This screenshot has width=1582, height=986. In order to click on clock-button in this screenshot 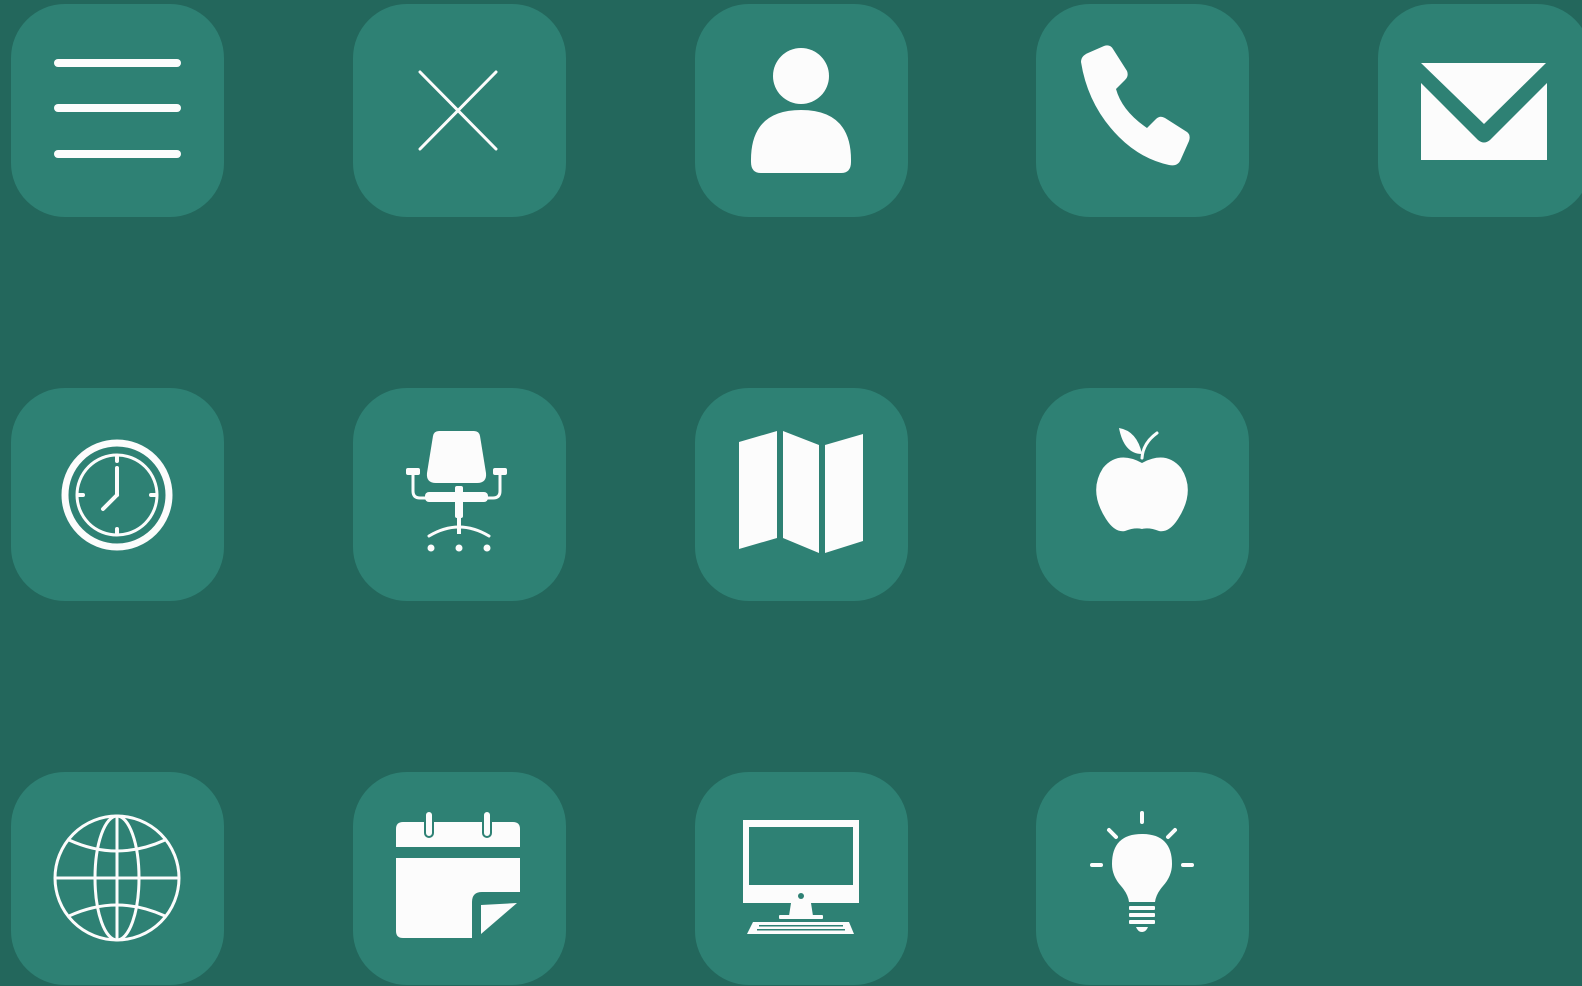, I will do `click(117, 494)`.